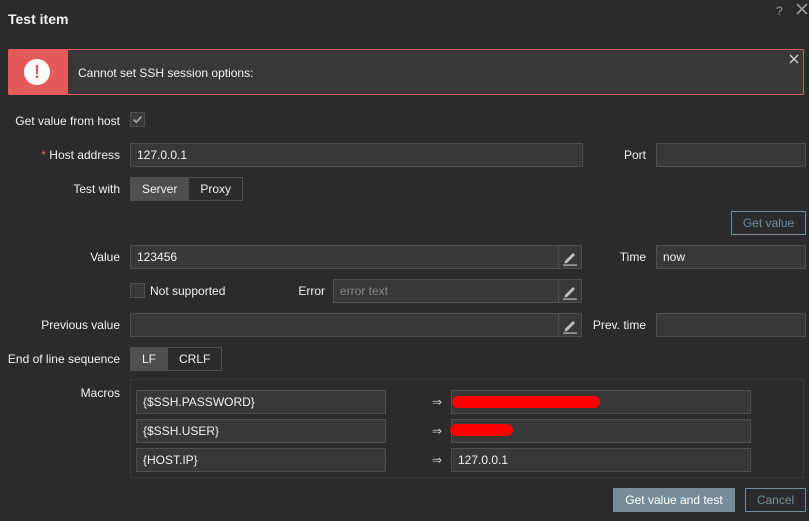 This screenshot has width=809, height=521. I want to click on cancel-button: Cancel, so click(775, 500).